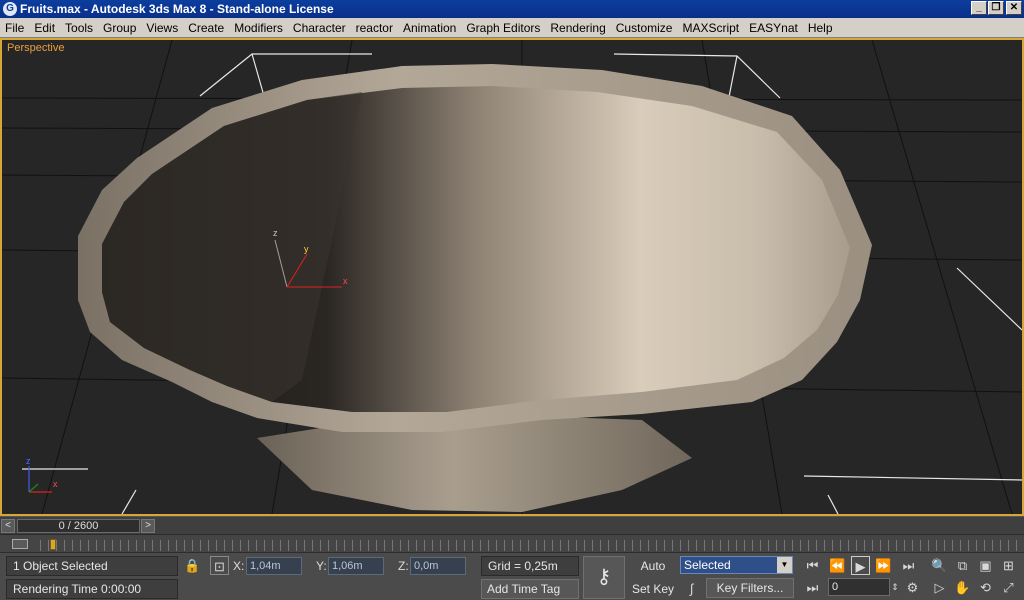 The height and width of the screenshot is (600, 1024). I want to click on previous-frame-icon: ⏪, so click(837, 565).